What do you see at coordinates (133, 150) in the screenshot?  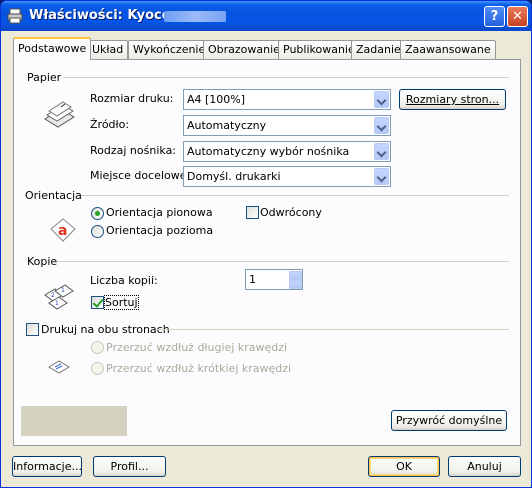 I see `media-type-label: Rodzaj nośnika:` at bounding box center [133, 150].